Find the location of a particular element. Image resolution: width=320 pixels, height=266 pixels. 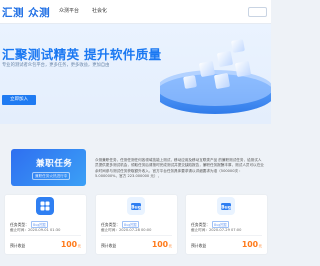

task-deadline: 截止时间：2020-09-01 01:30 is located at coordinates (35, 230).